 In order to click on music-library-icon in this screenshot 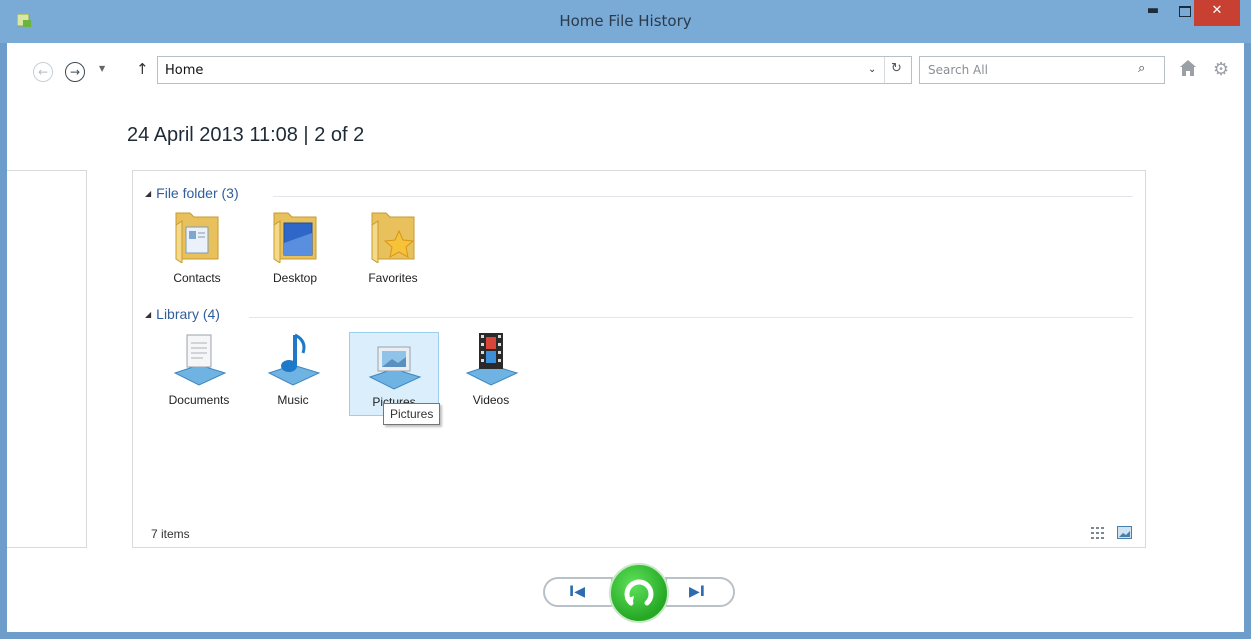, I will do `click(294, 359)`.